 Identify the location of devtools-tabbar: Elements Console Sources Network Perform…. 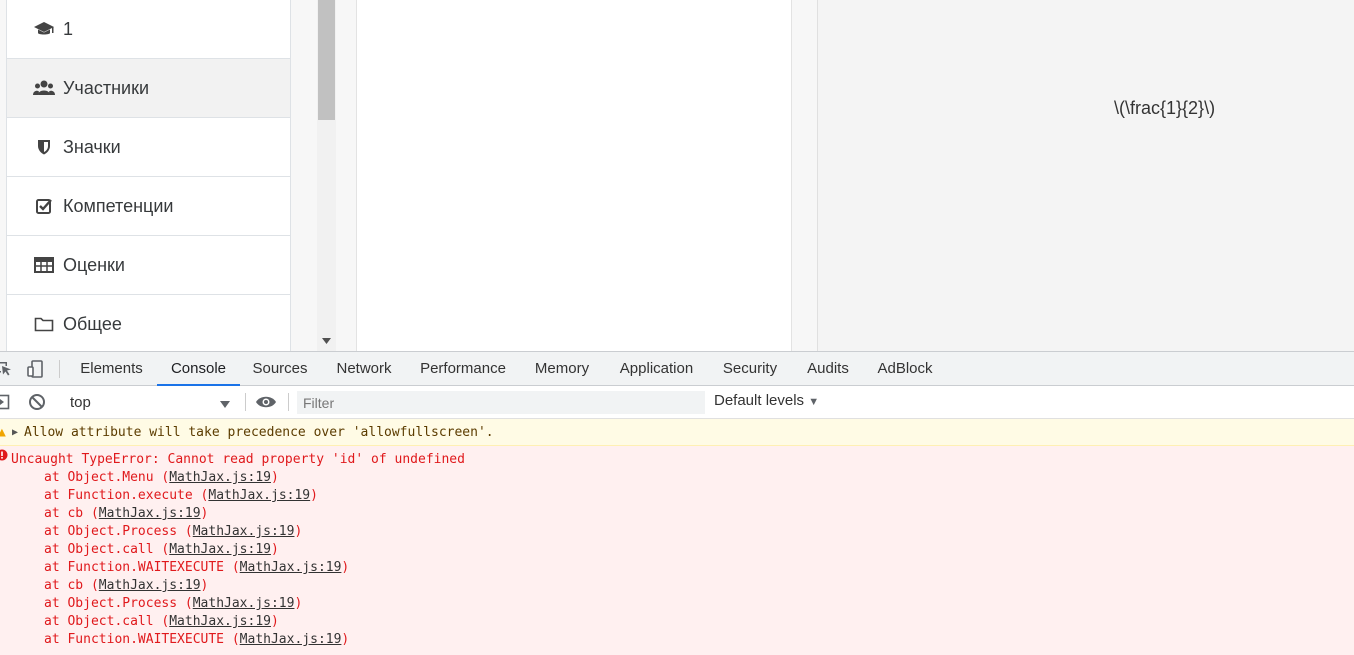
(677, 369).